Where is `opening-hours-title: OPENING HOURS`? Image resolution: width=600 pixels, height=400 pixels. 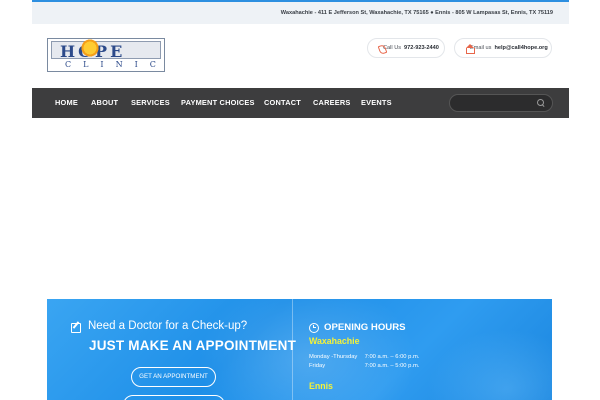
opening-hours-title: OPENING HOURS is located at coordinates (365, 327).